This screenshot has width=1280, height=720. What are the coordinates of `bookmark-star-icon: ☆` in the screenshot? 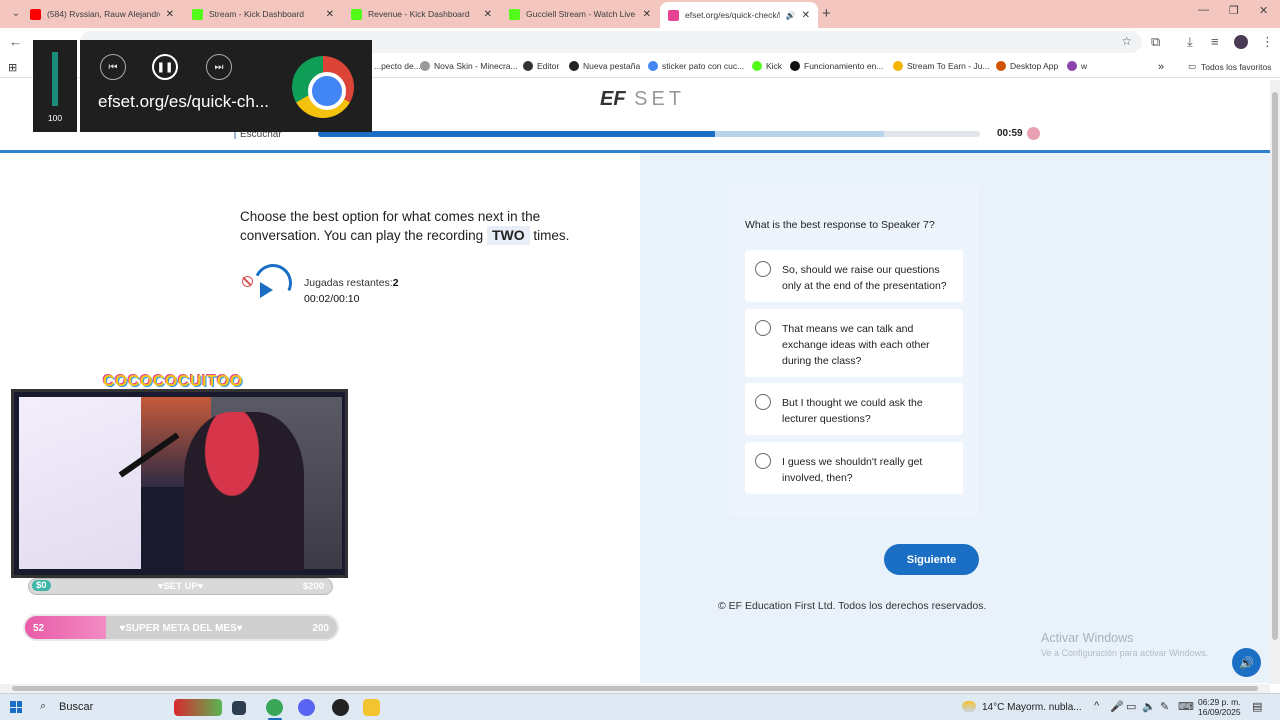 It's located at (1126, 41).